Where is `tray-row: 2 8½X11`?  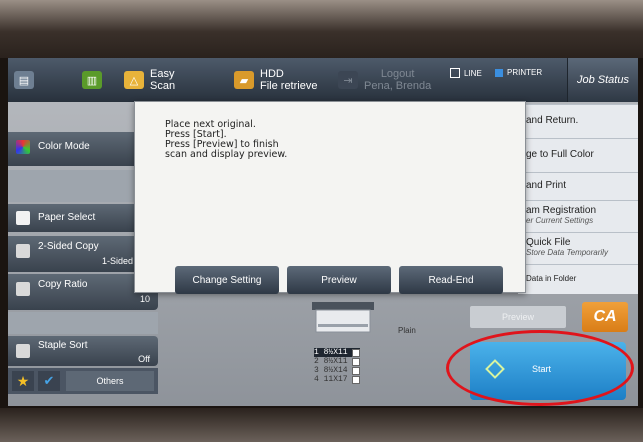 tray-row: 2 8½X11 is located at coordinates (337, 361).